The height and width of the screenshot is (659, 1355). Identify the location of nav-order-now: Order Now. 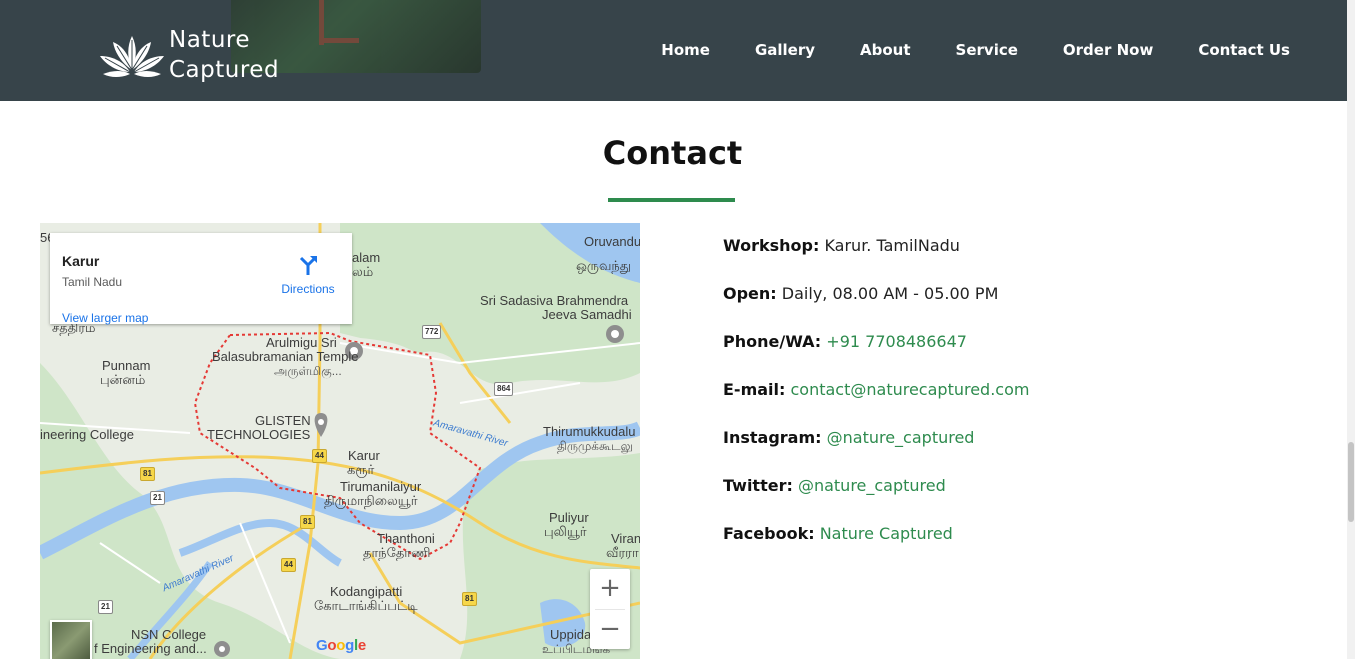
(1108, 50).